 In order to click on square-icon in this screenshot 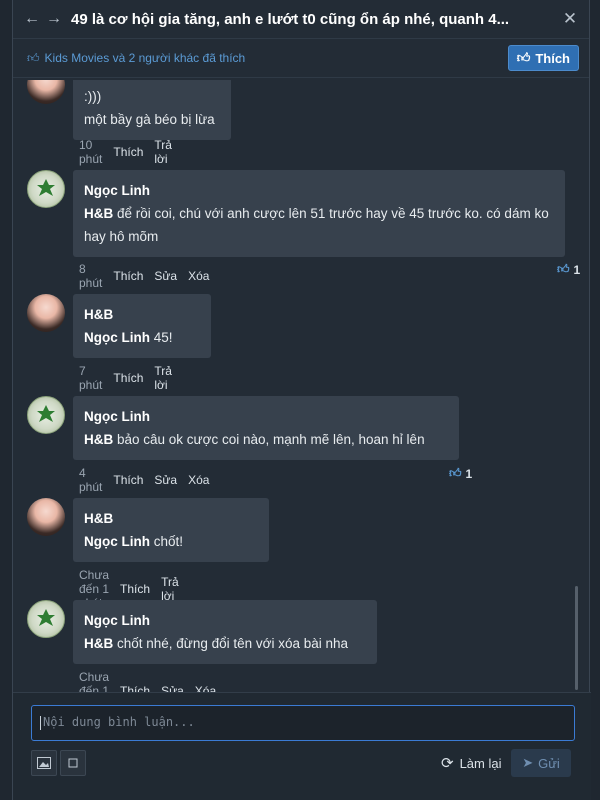, I will do `click(73, 763)`.